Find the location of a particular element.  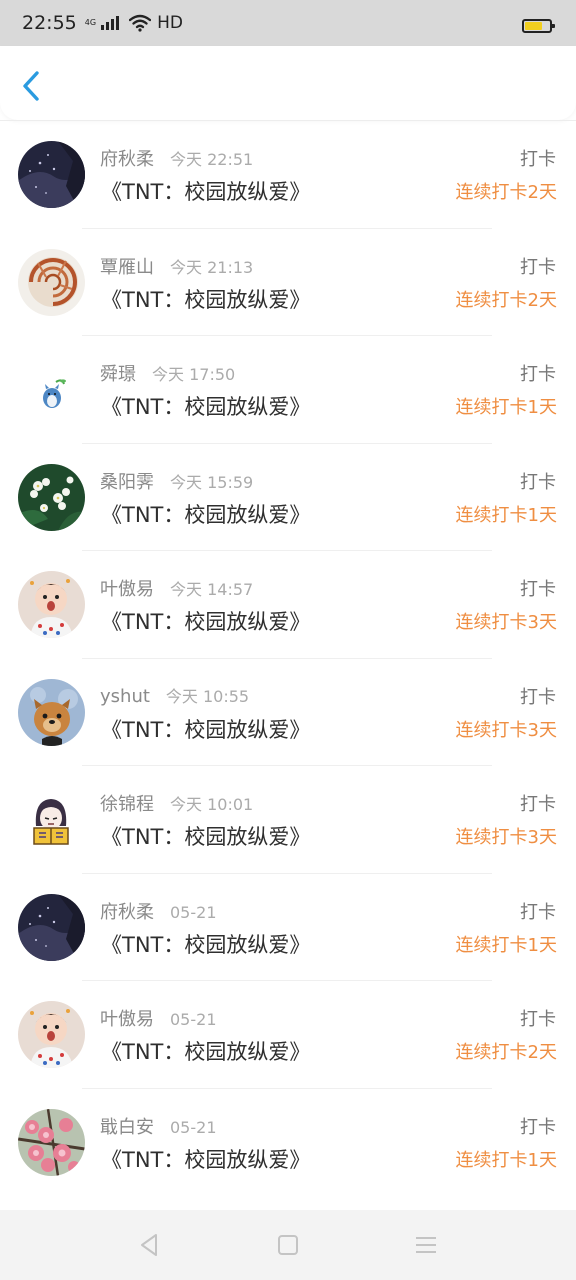

menu-lines-icon is located at coordinates (426, 1245).